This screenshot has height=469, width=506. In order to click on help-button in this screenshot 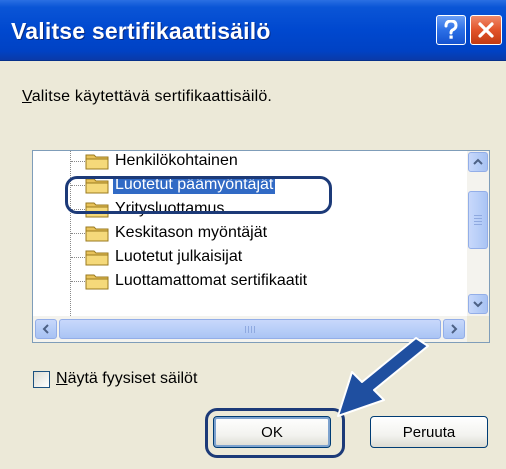, I will do `click(451, 30)`.